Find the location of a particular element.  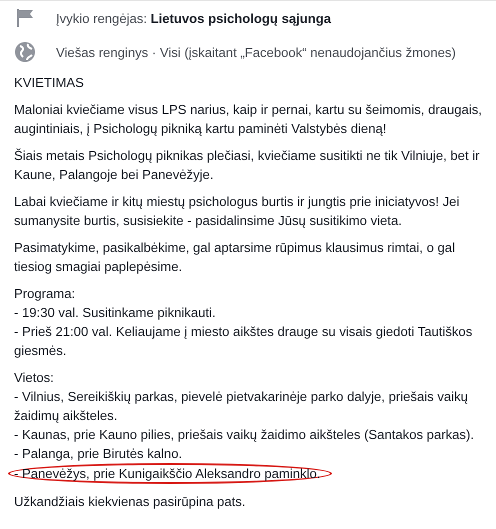

list-item: - Vilnius, Sereikiškių parkas, pievelė pietvakarinėje parko dalyje, priešais vaikų žaidimų aikšteles. is located at coordinates (241, 406).